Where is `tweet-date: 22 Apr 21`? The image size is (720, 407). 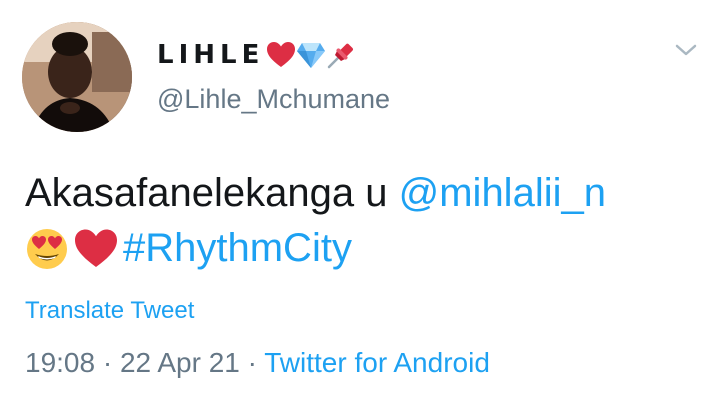 tweet-date: 22 Apr 21 is located at coordinates (180, 362).